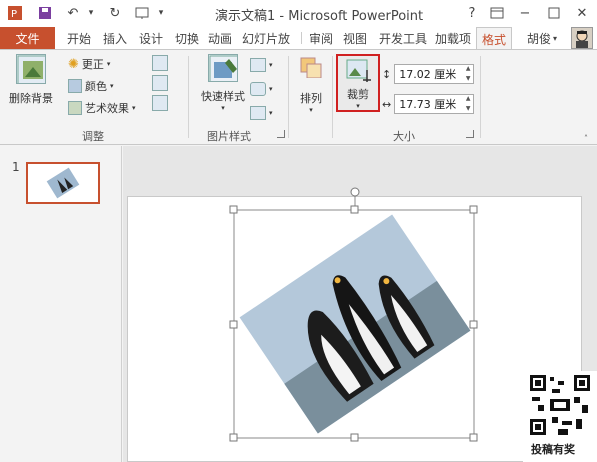 Image resolution: width=597 pixels, height=462 pixels. I want to click on picture-style-small-buttons: ▾ ▾ ▾, so click(261, 89).